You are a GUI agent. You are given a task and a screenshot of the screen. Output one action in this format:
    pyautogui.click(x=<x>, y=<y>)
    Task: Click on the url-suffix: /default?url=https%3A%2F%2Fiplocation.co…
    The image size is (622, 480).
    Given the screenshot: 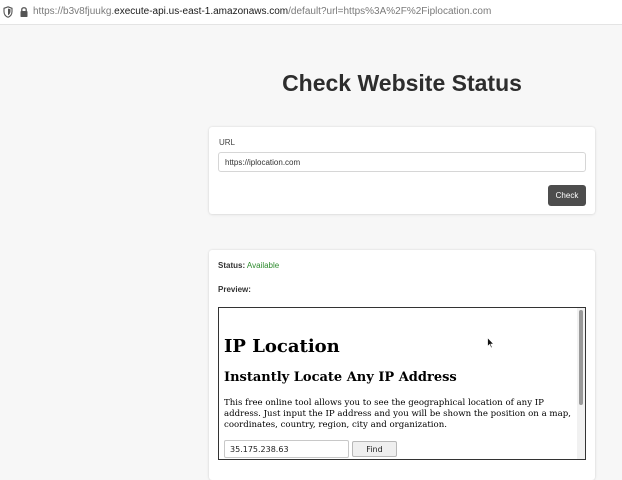 What is the action you would take?
    pyautogui.click(x=390, y=11)
    